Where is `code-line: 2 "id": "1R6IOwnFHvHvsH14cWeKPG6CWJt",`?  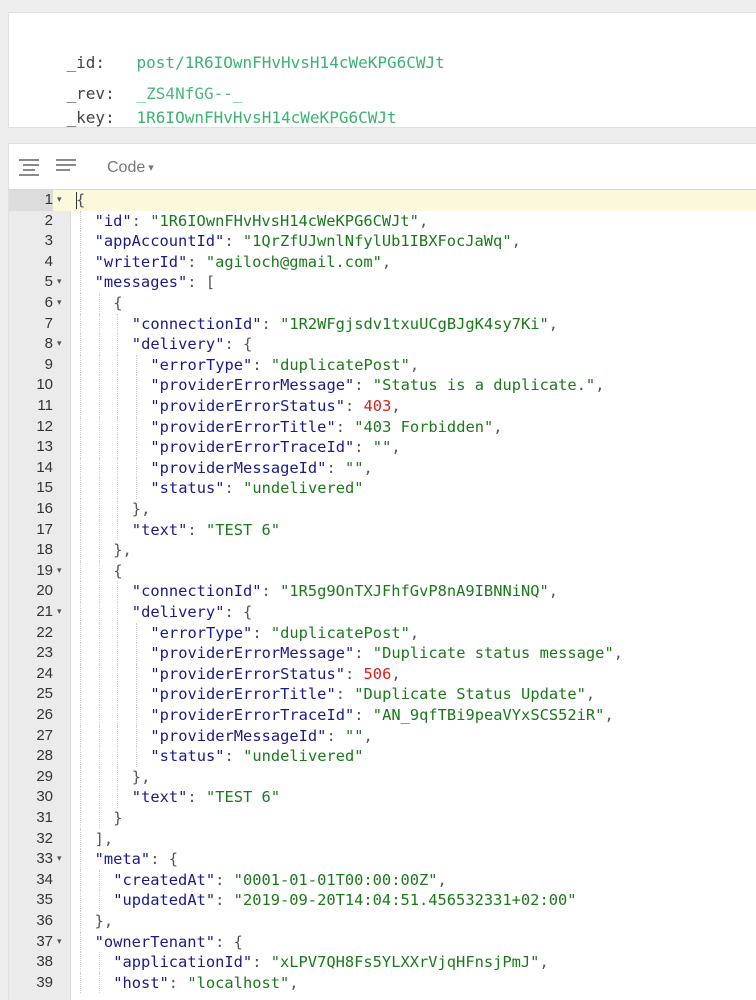
code-line: 2 "id": "1R6IOwnFHvHvsH14cWeKPG6CWJt", is located at coordinates (382, 221).